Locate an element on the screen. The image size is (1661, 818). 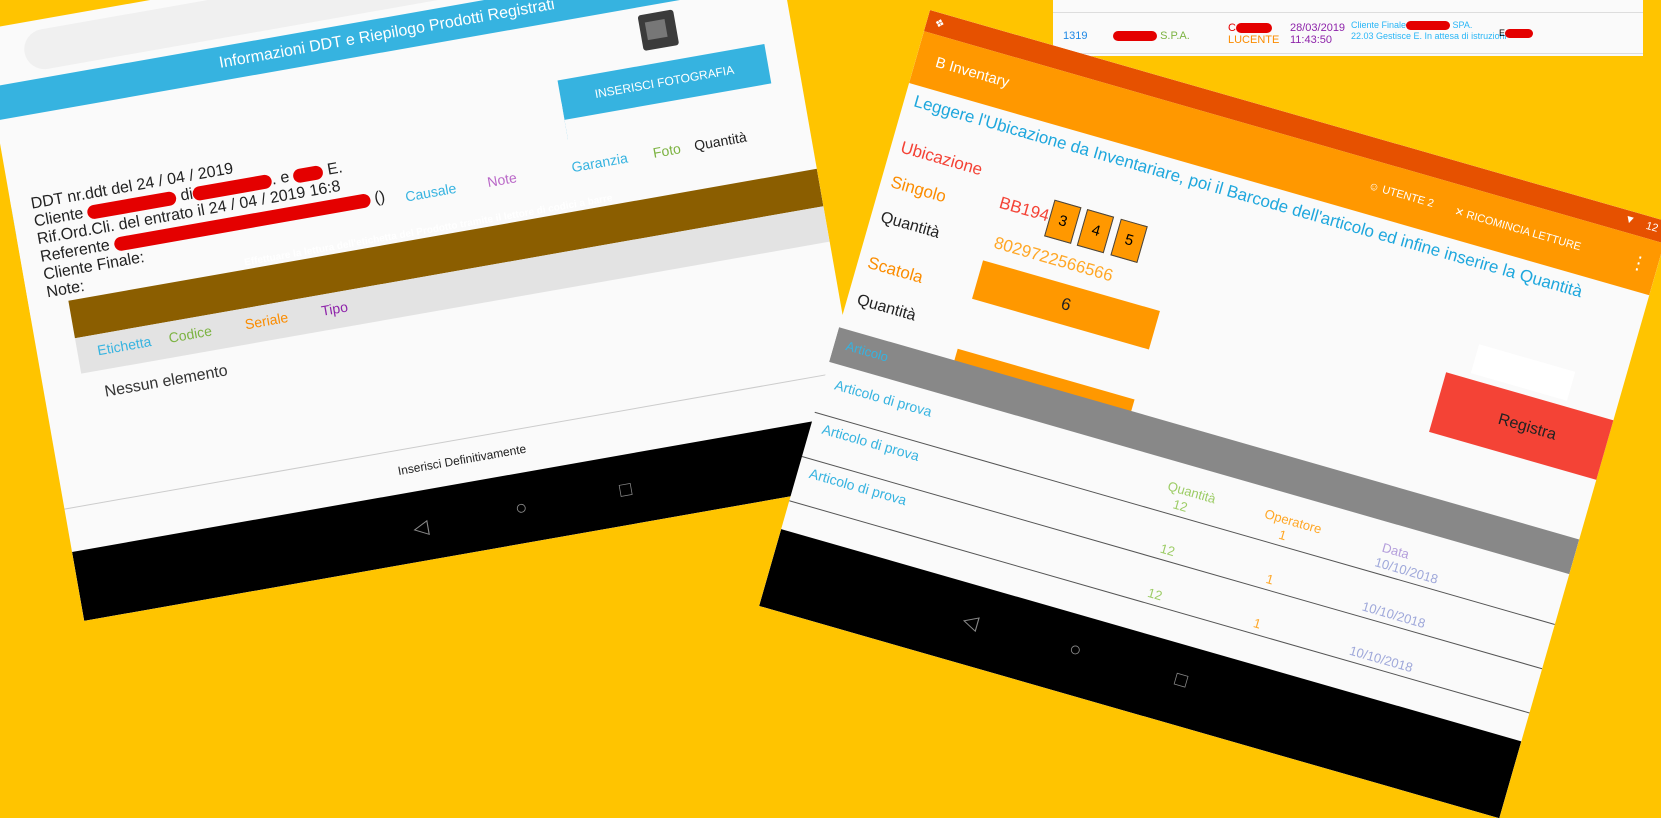
insert-photo-button: INSERISCI FOTOGRAFIA is located at coordinates (664, 82).